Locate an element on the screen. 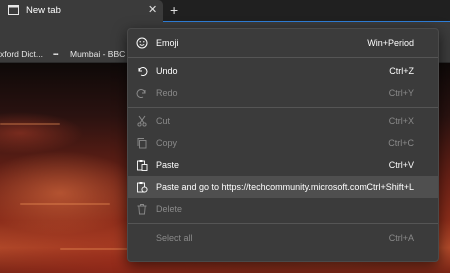 Image resolution: width=450 pixels, height=273 pixels. menu-item-shortcut: Ctrl+C is located at coordinates (401, 143).